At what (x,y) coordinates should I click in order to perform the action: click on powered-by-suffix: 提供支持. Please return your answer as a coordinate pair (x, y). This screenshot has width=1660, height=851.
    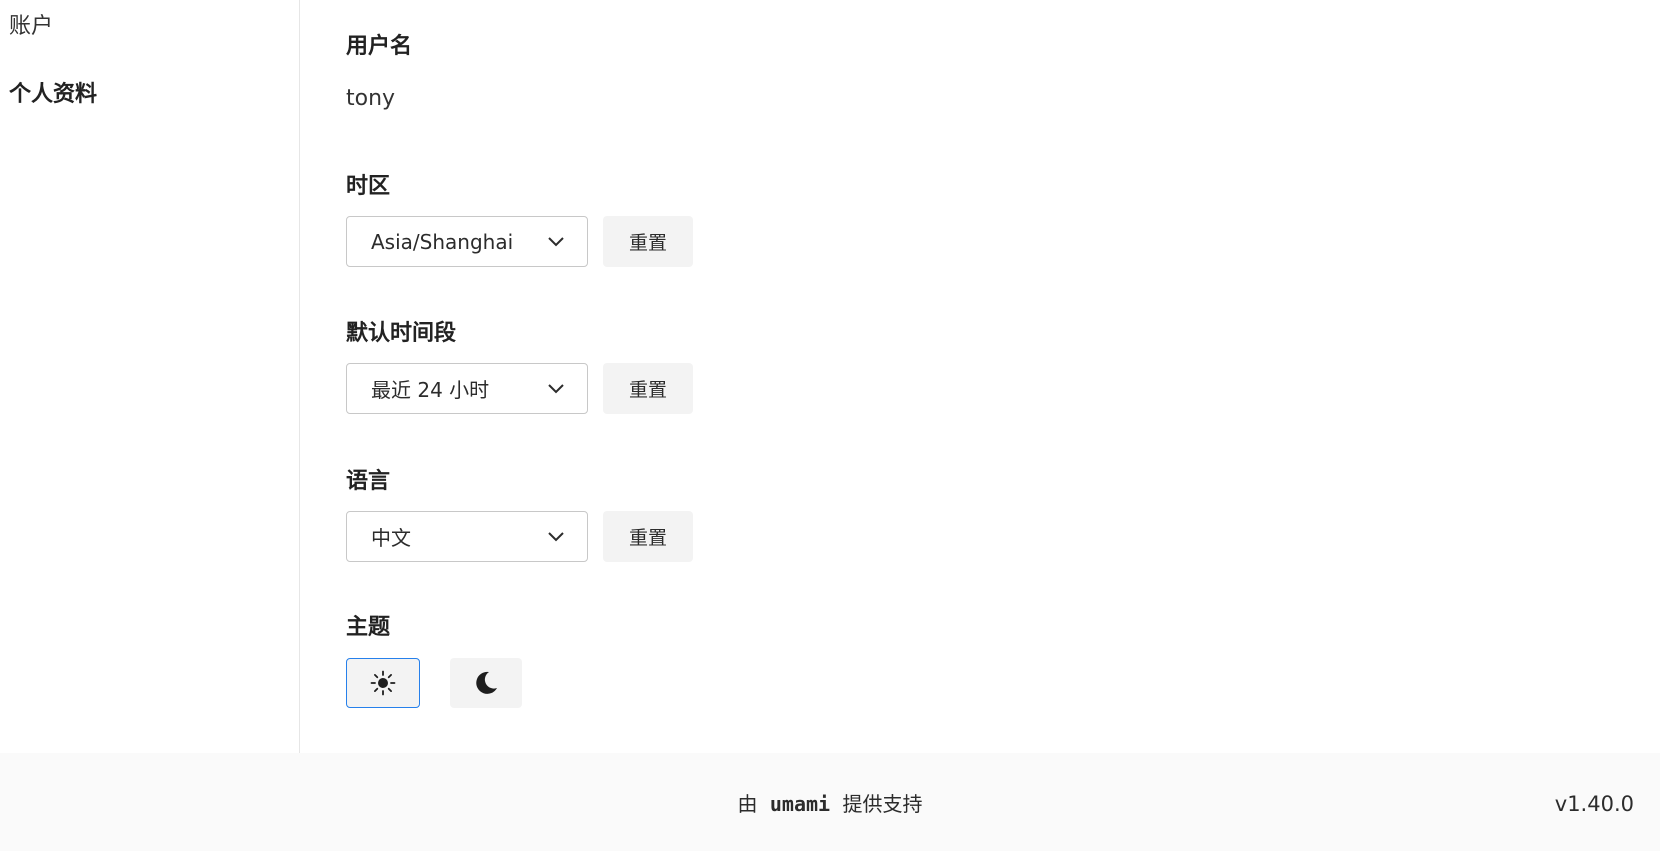
    Looking at the image, I should click on (882, 804).